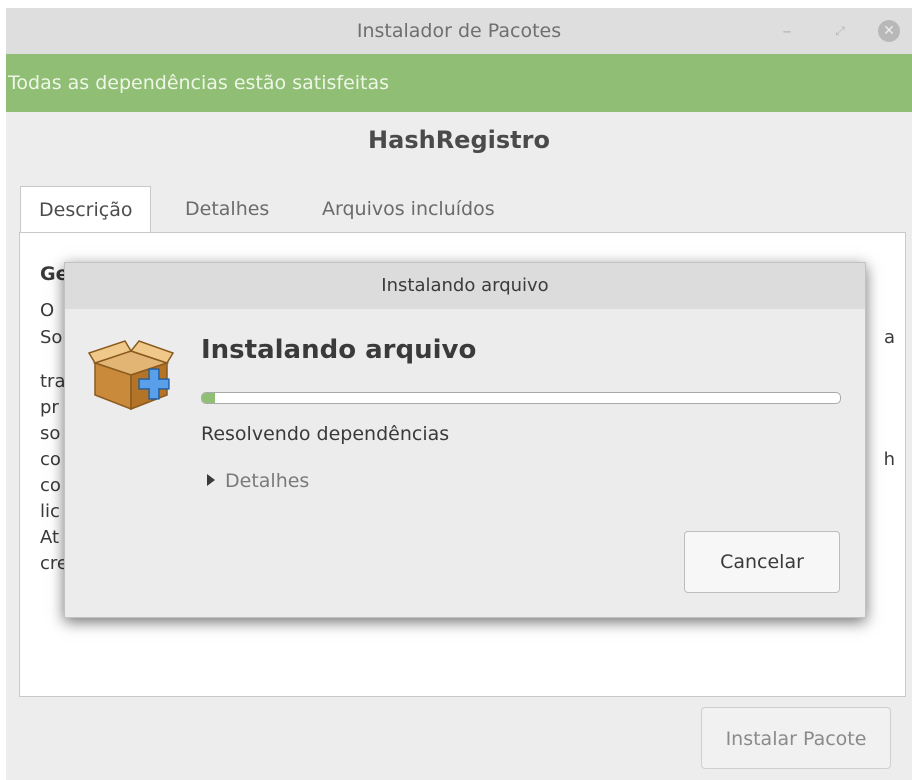  I want to click on description-line: At, so click(50, 537).